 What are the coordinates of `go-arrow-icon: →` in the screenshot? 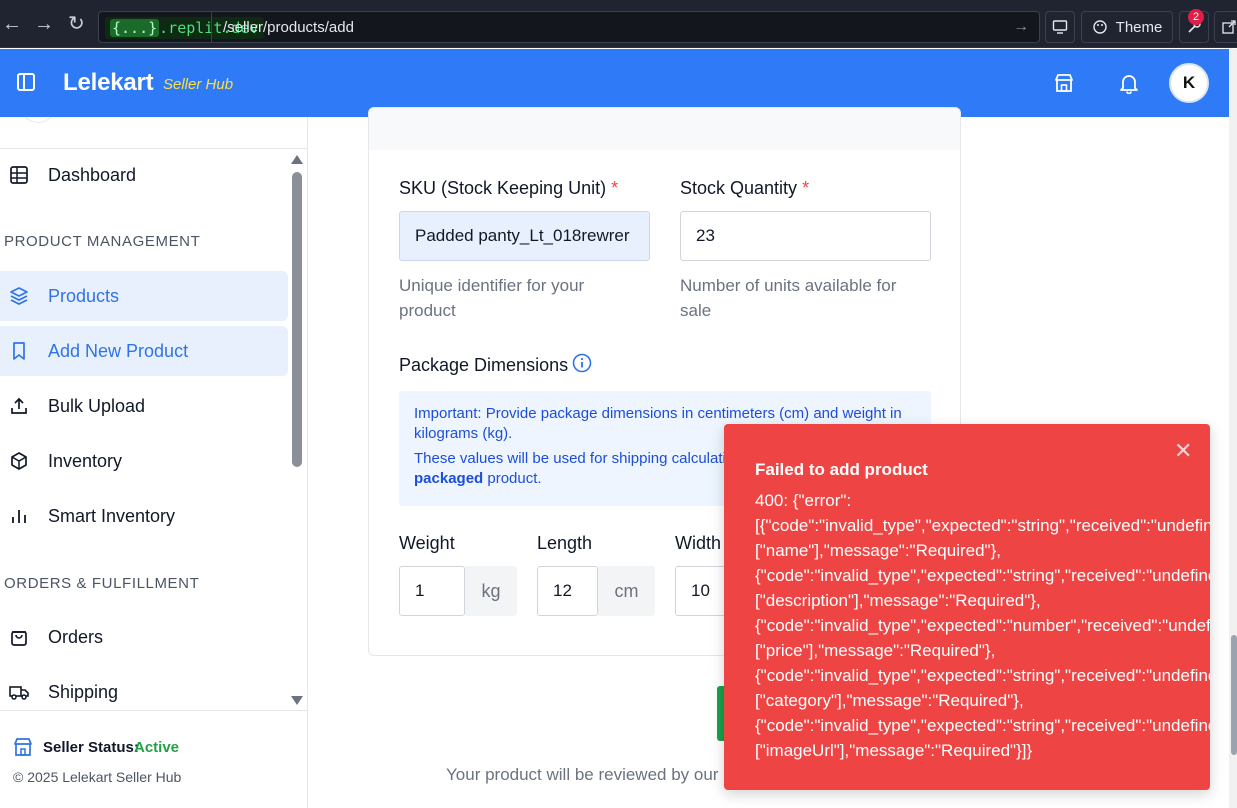 It's located at (1021, 27).